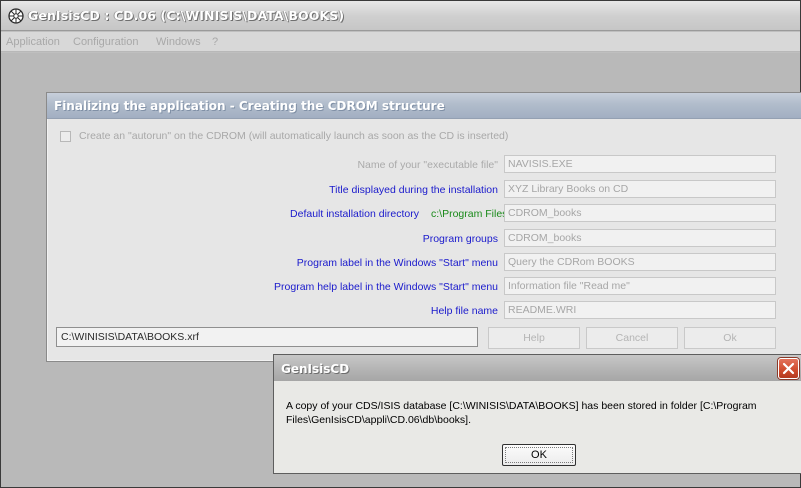  What do you see at coordinates (400, 42) in the screenshot?
I see `menu-bar: Application Configuration Windows ?` at bounding box center [400, 42].